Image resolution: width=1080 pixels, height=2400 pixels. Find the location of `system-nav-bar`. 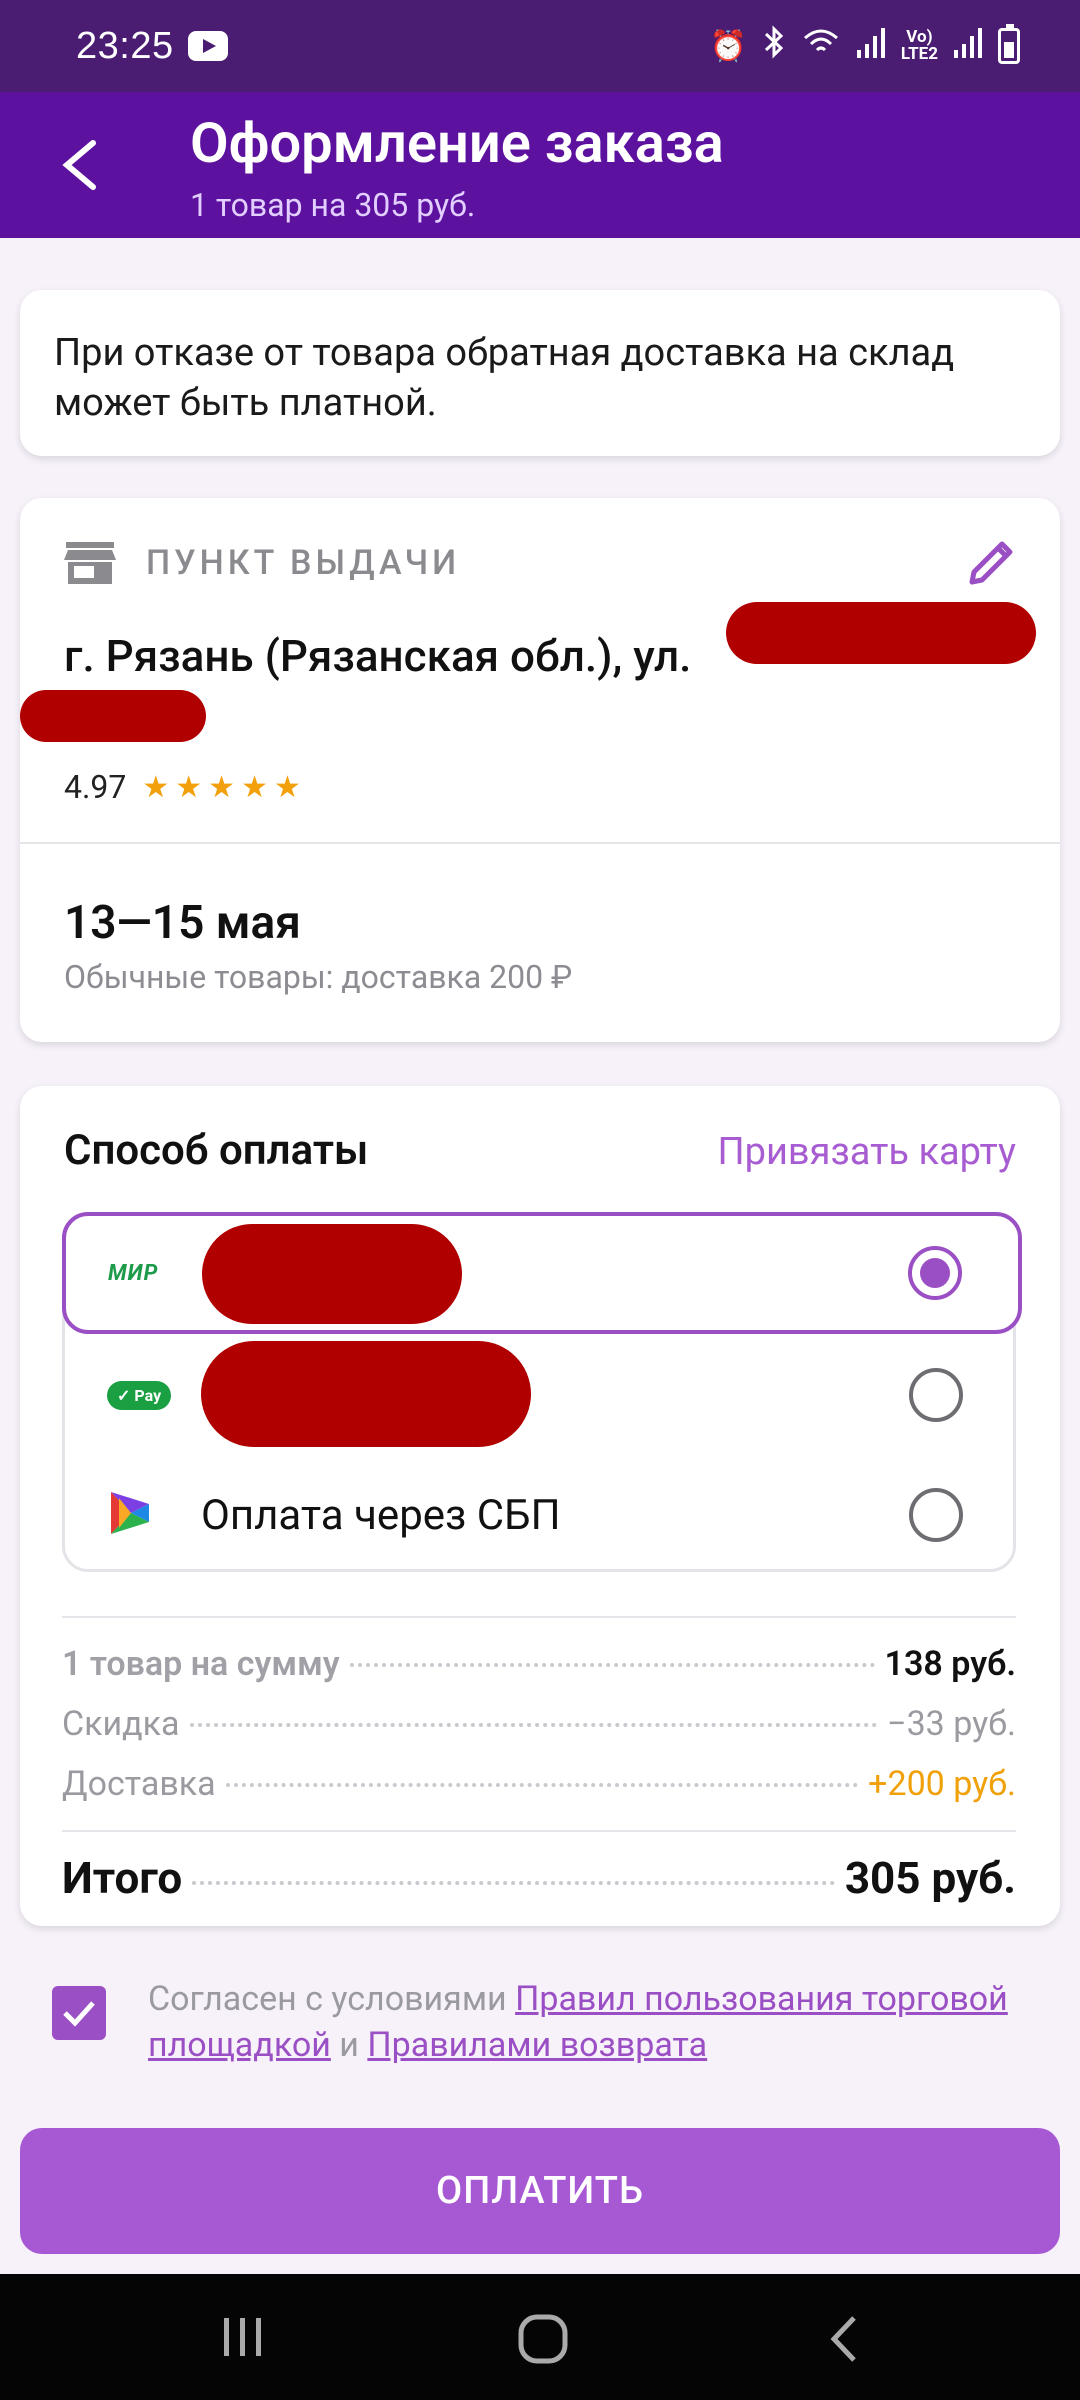

system-nav-bar is located at coordinates (540, 2337).